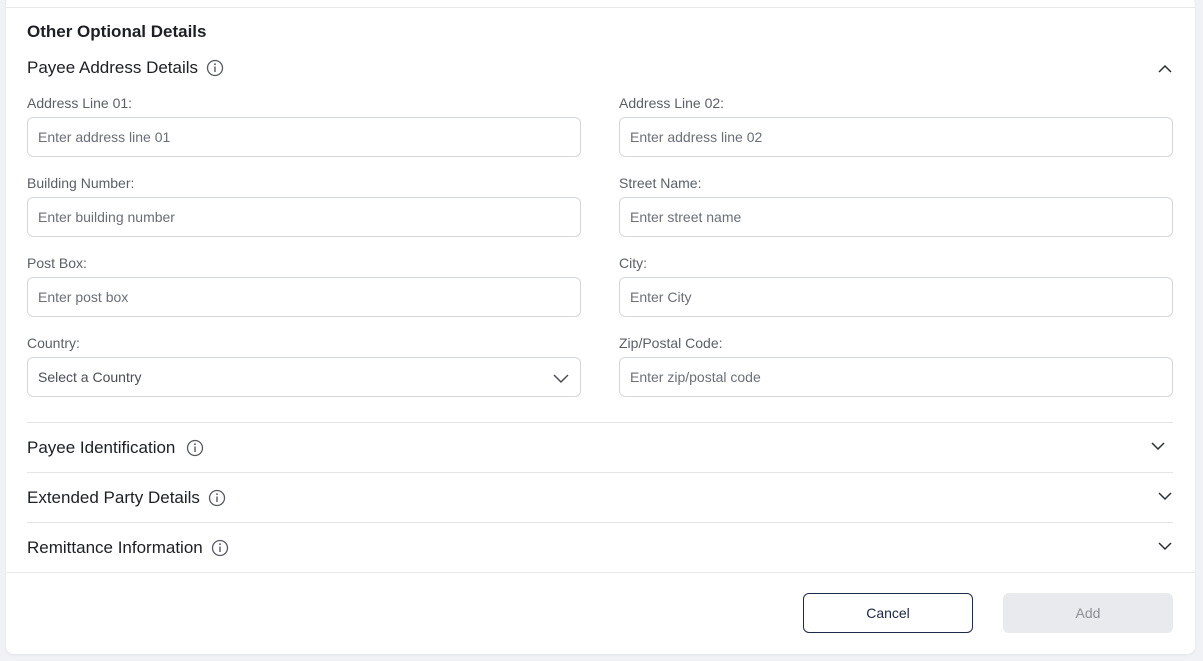 The image size is (1203, 661). Describe the element at coordinates (1088, 613) in the screenshot. I see `add-button: Add` at that location.